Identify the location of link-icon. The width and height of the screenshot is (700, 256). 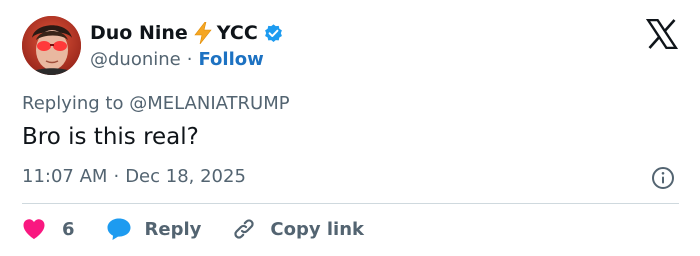
(244, 229).